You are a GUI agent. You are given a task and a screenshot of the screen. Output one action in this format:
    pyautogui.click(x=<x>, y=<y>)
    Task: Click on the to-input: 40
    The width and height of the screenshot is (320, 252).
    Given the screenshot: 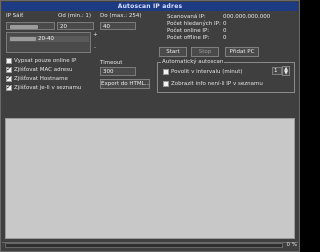 What is the action you would take?
    pyautogui.click(x=118, y=26)
    